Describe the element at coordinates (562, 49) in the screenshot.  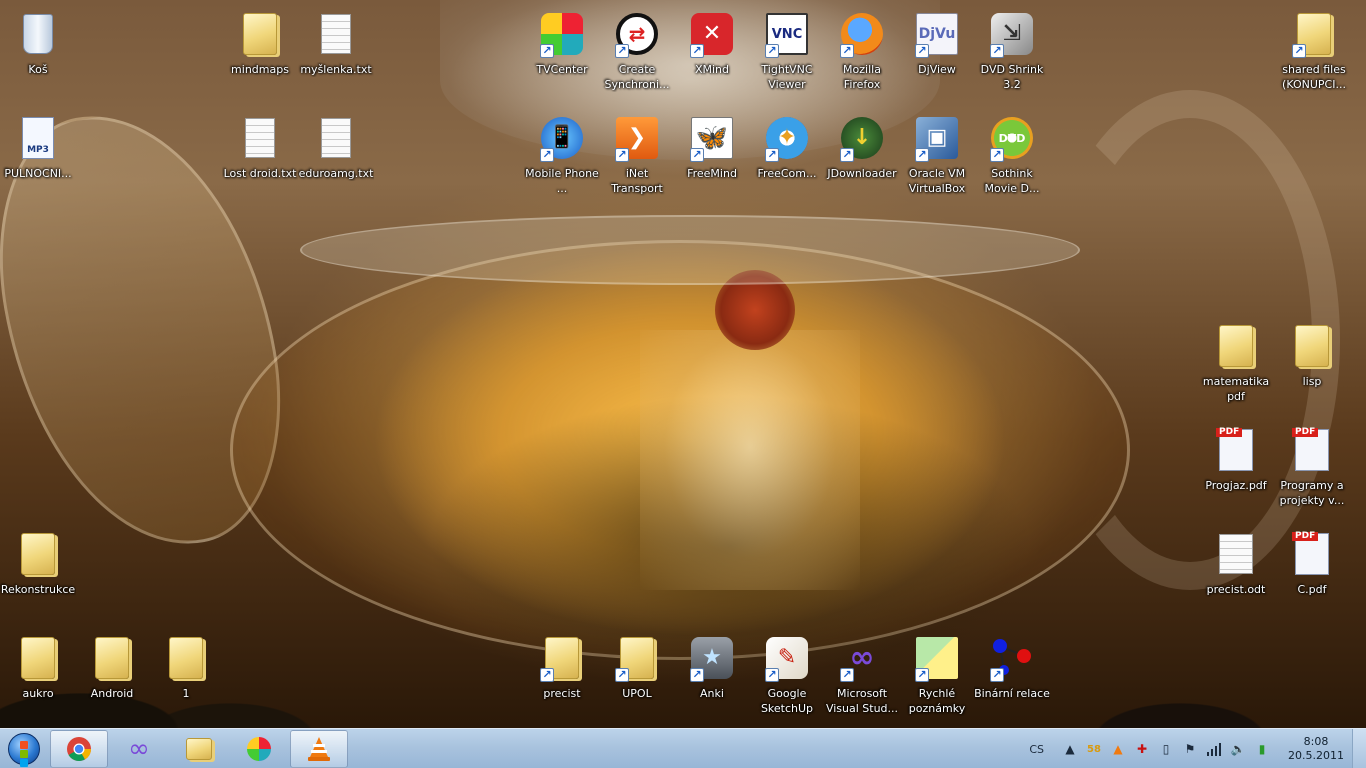
I see `desktop-icon-tvcenter: ↗ TVCenter` at that location.